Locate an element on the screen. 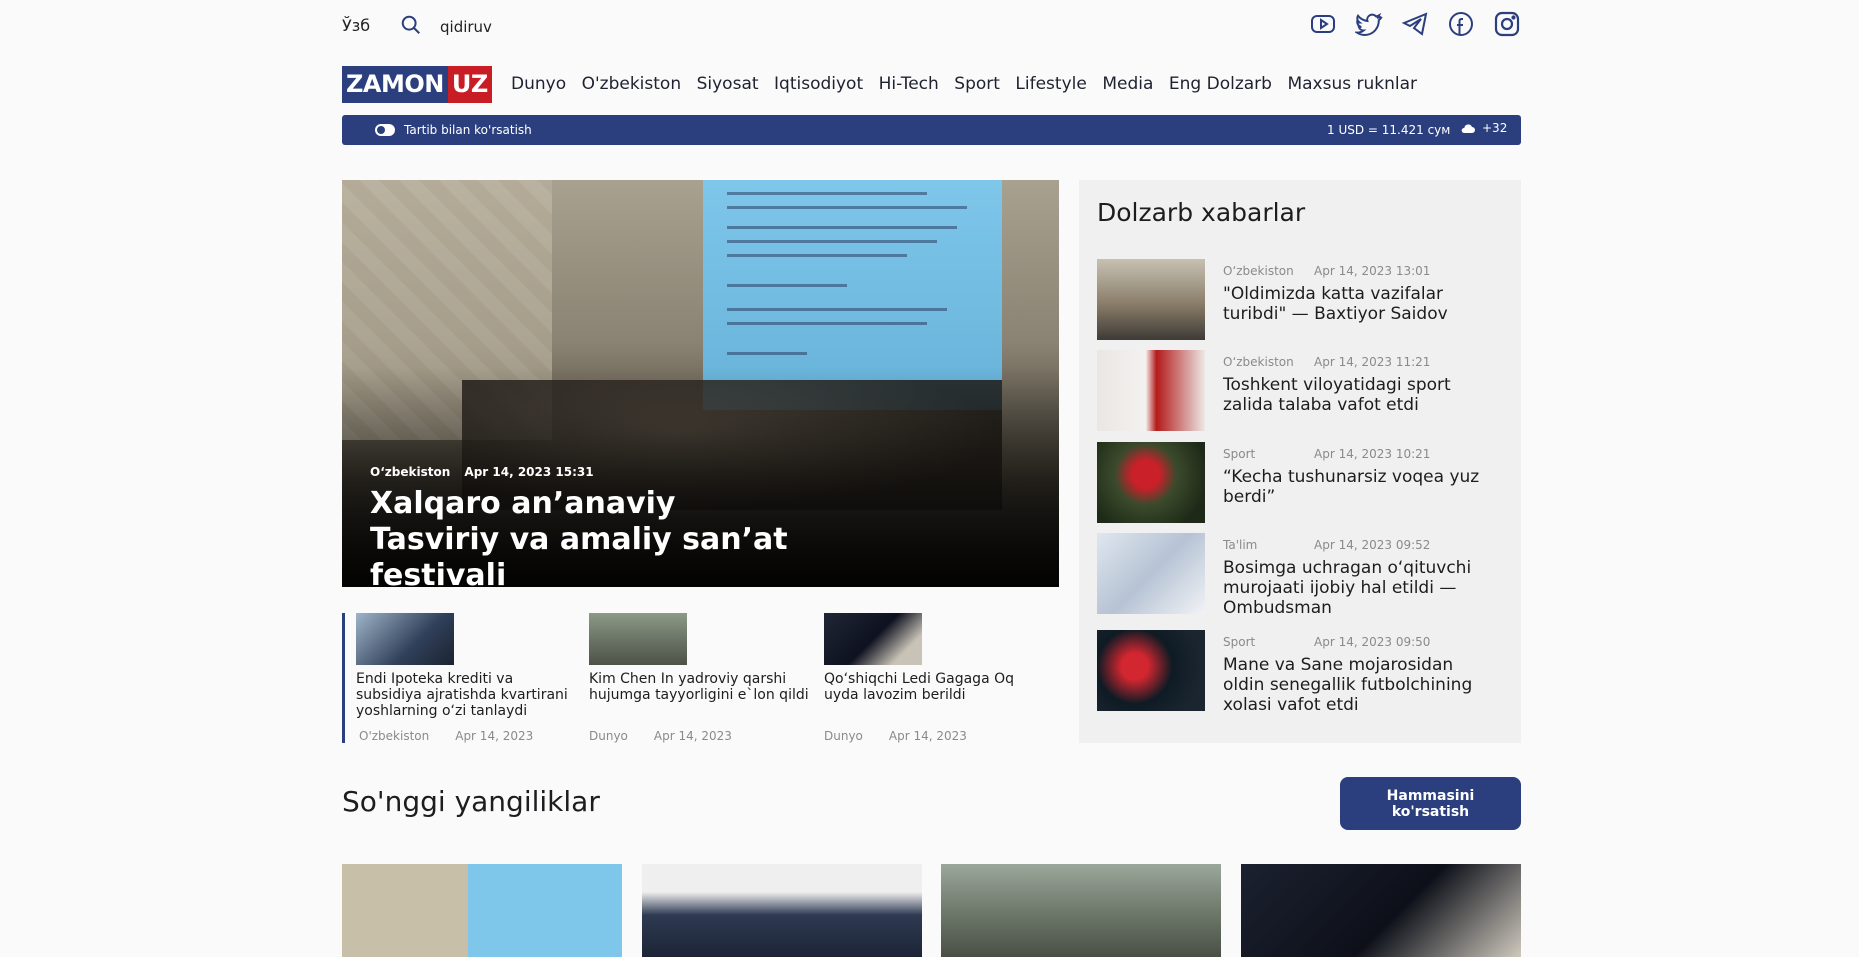  sidebar-item-date: Apr 14, 2023 11:21 is located at coordinates (1372, 362).